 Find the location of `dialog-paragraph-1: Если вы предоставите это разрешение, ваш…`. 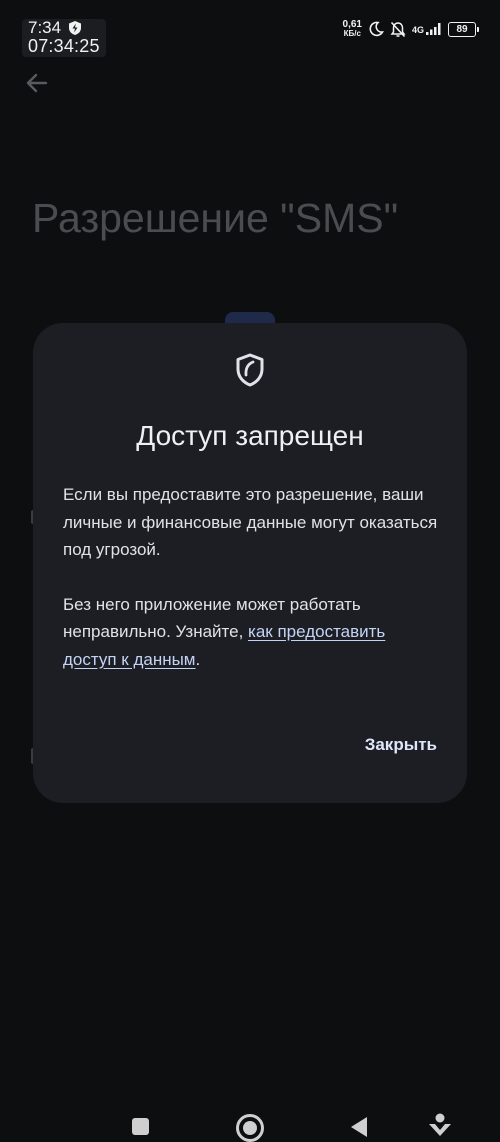

dialog-paragraph-1: Если вы предоставите это разрешение, ваш… is located at coordinates (250, 522).